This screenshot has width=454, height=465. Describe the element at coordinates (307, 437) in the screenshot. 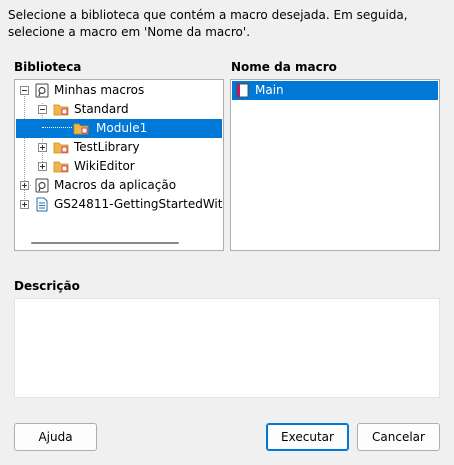

I see `run-button: Executar` at that location.